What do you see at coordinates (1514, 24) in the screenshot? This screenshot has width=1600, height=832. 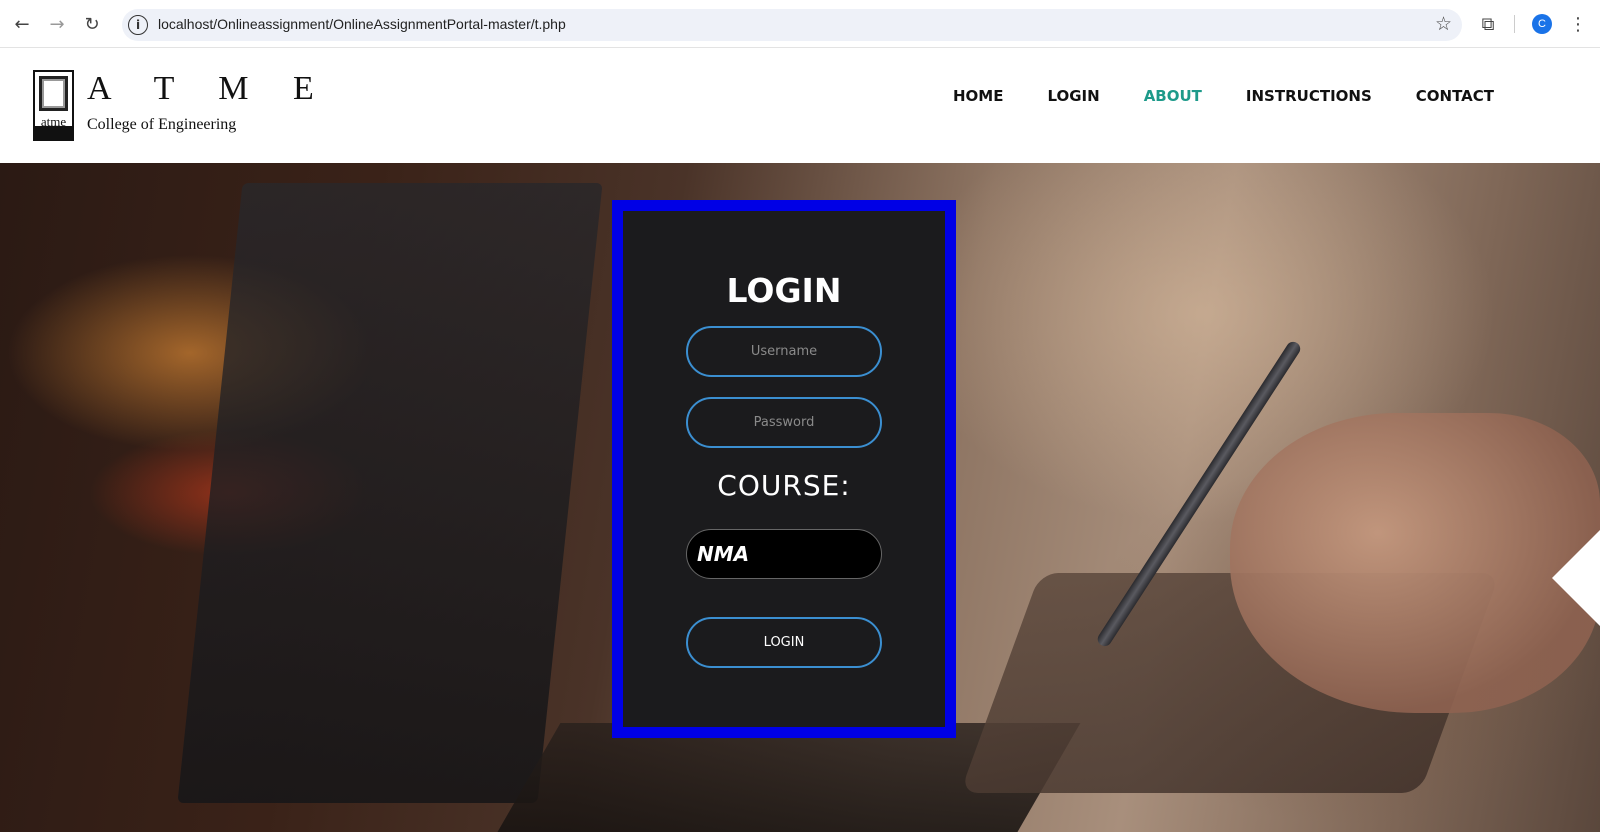 I see `toolbar-divider` at bounding box center [1514, 24].